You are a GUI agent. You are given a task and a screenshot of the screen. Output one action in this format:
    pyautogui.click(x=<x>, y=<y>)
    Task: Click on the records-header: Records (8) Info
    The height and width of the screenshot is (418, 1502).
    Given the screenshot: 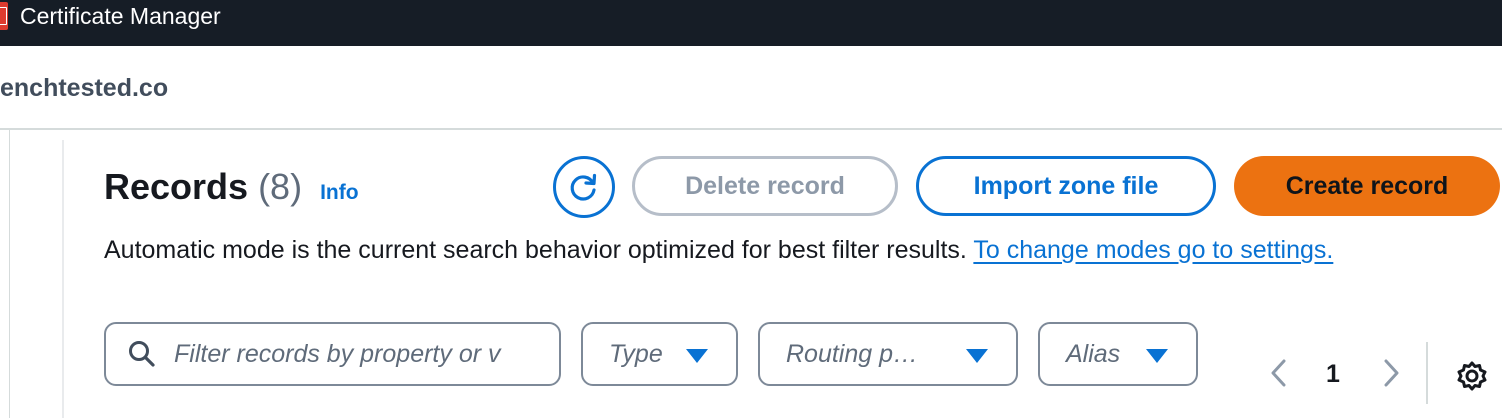 What is the action you would take?
    pyautogui.click(x=231, y=187)
    